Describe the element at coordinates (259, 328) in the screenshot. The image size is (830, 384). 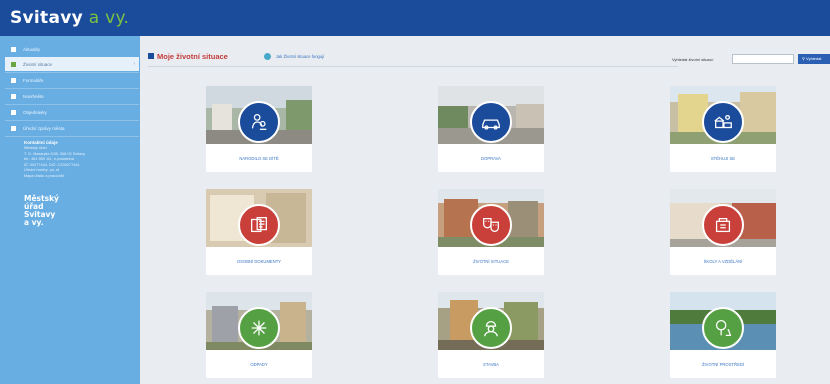
I see `recycle-icon` at that location.